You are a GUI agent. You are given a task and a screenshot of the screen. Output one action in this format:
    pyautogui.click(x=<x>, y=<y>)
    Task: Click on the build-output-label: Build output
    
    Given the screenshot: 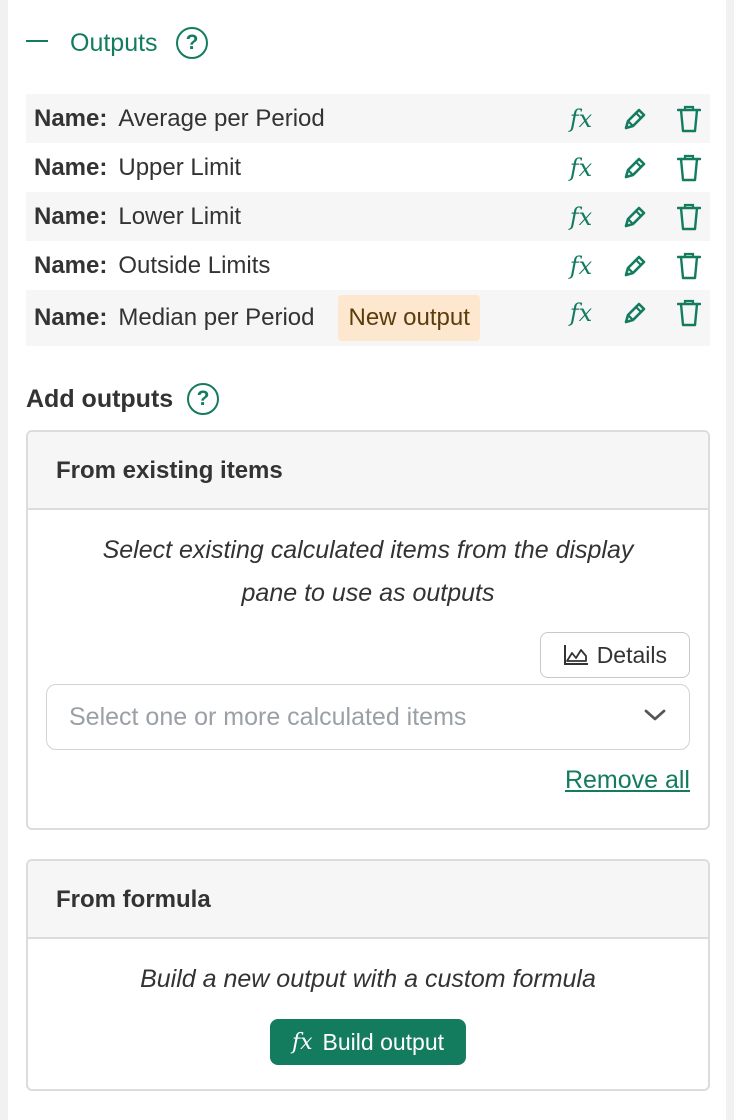 What is the action you would take?
    pyautogui.click(x=383, y=1041)
    